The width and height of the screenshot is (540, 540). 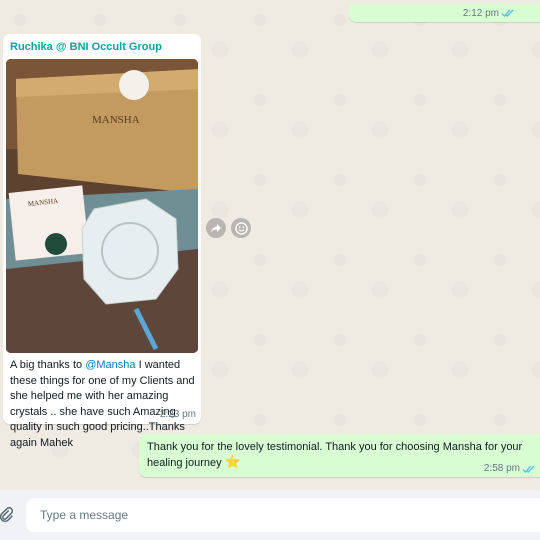 I want to click on attach-icon, so click(x=7, y=515).